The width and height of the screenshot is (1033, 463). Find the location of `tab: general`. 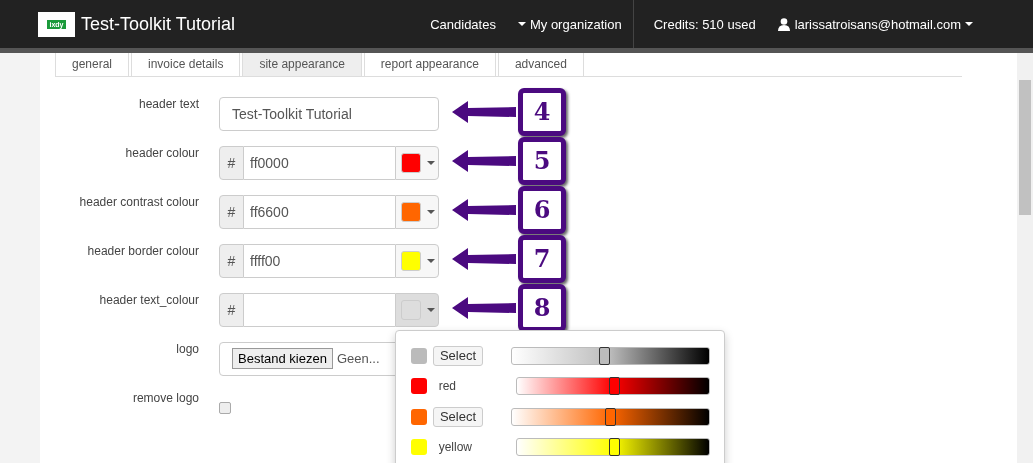

tab: general is located at coordinates (92, 64).